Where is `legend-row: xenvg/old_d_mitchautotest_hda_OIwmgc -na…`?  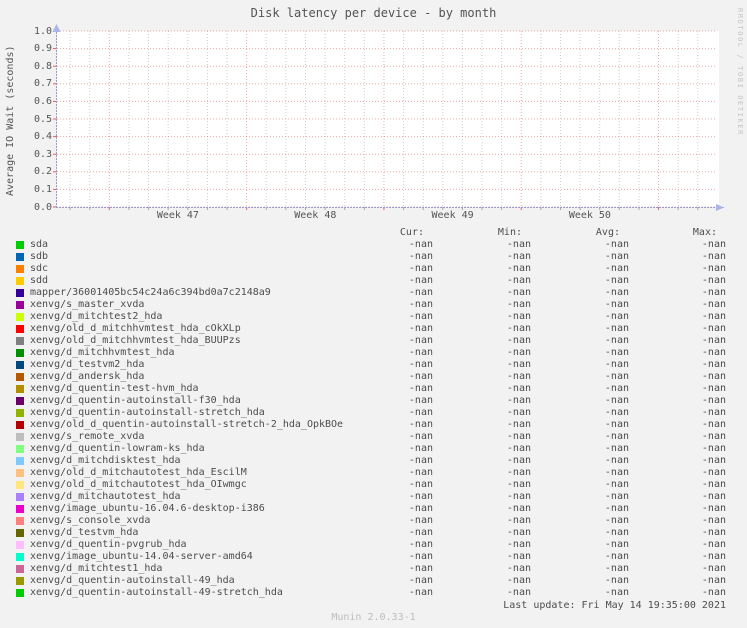 legend-row: xenvg/old_d_mitchautotest_hda_OIwmgc -na… is located at coordinates (373, 485).